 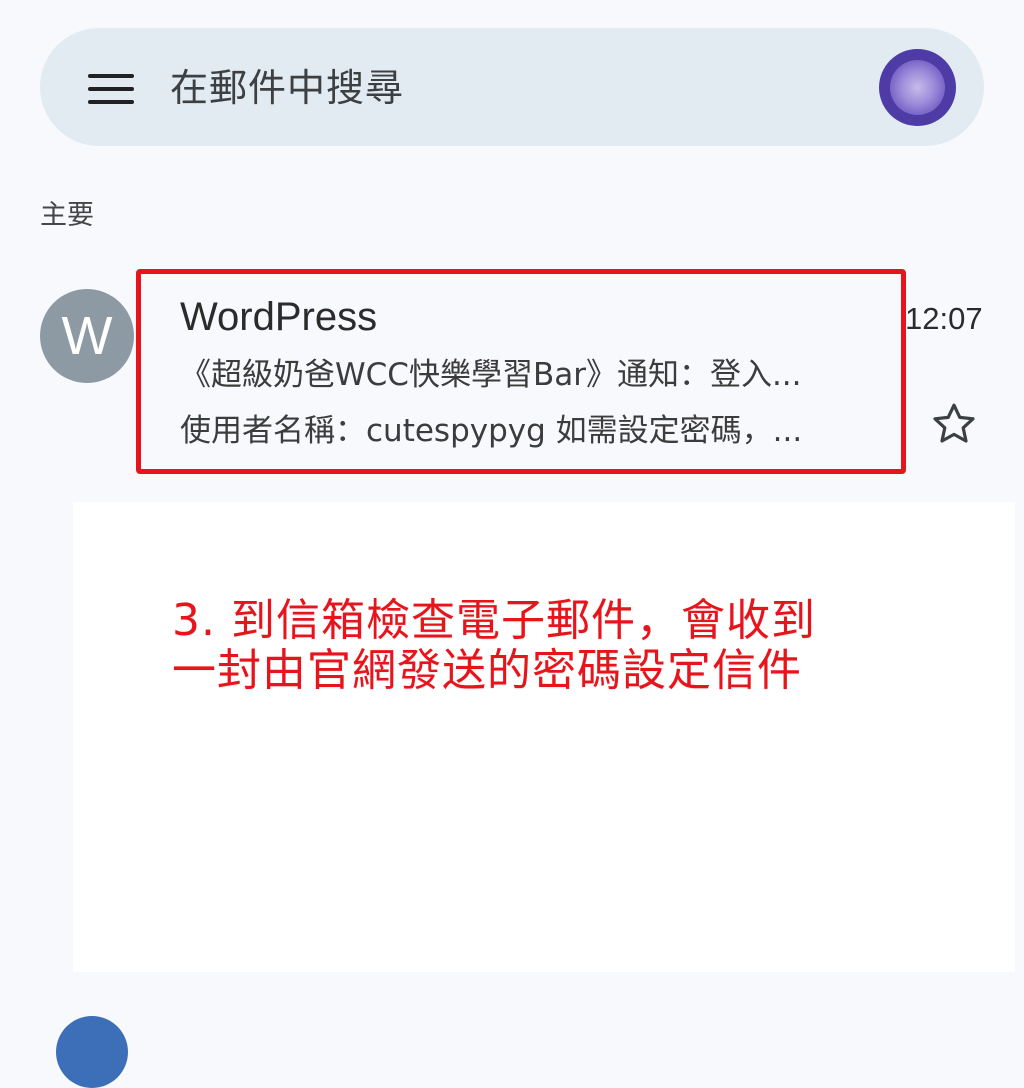 What do you see at coordinates (279, 317) in the screenshot?
I see `email-sender: WordPress` at bounding box center [279, 317].